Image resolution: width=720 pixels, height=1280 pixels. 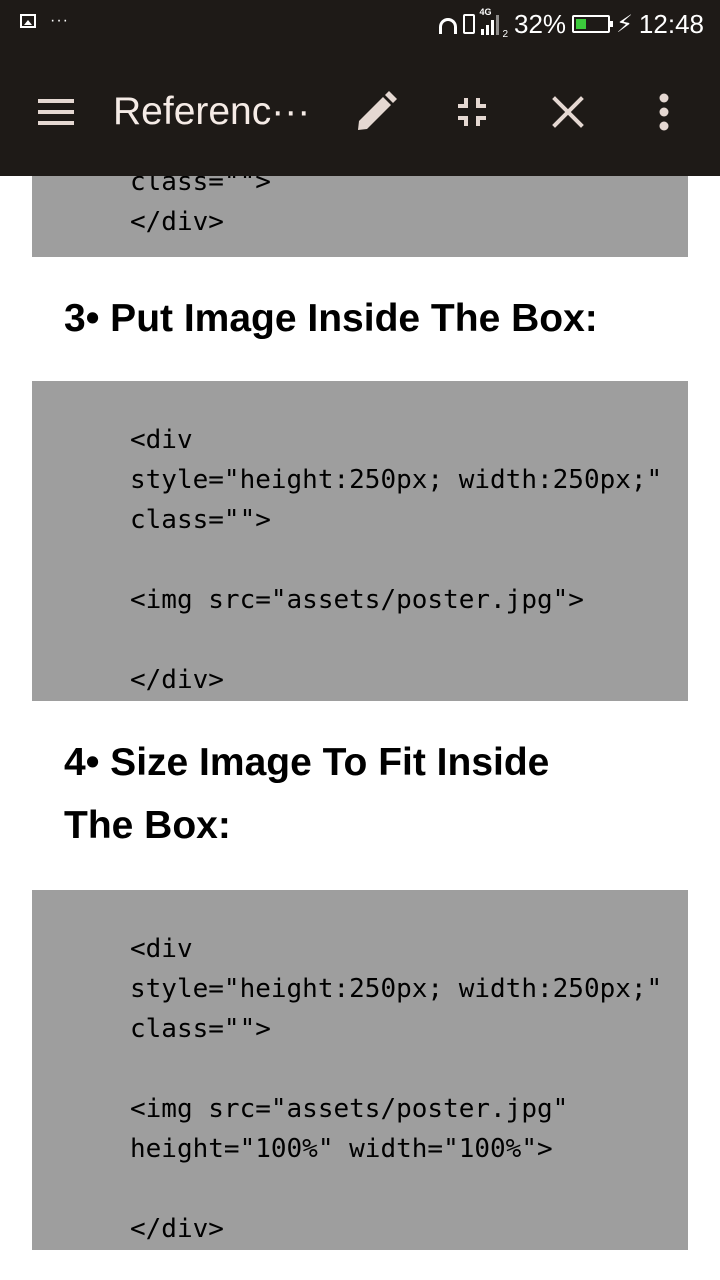 What do you see at coordinates (357, 600) in the screenshot?
I see `code-line: <img src="assets/poster.jpg">` at bounding box center [357, 600].